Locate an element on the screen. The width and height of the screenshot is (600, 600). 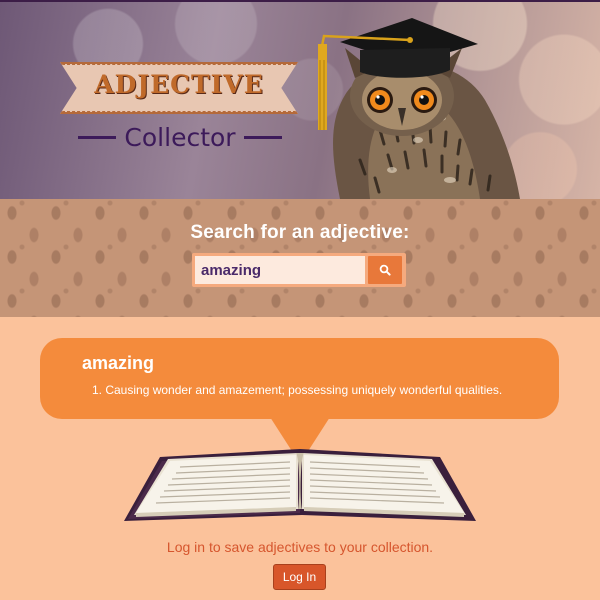
logo-subtitle-row: Collector is located at coordinates (180, 137).